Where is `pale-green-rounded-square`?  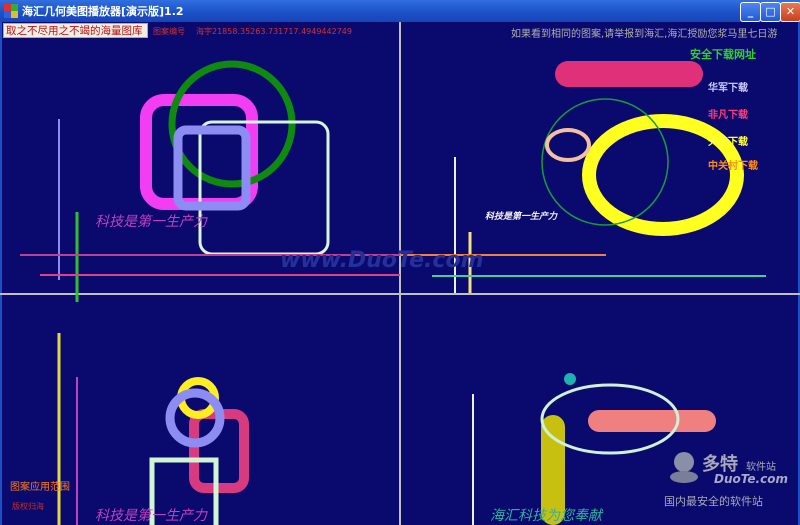 pale-green-rounded-square is located at coordinates (264, 188).